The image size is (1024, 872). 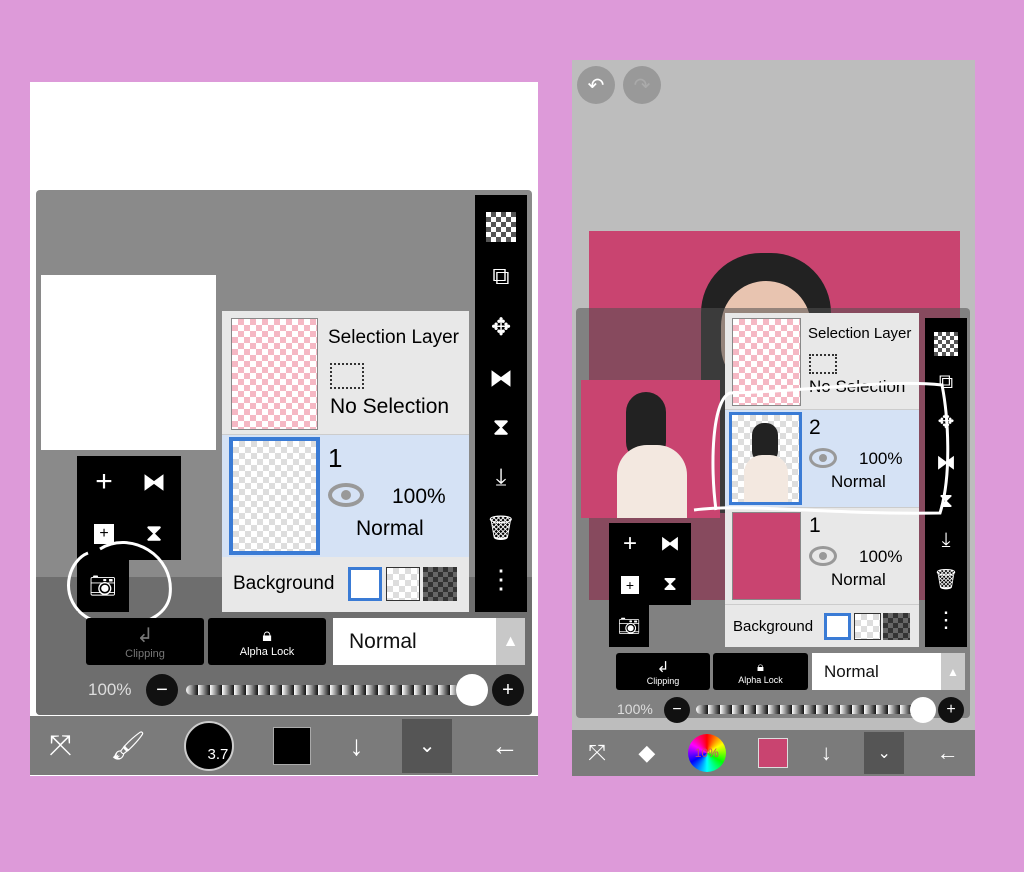 I want to click on duplicate-layer-icon: +, so click(x=630, y=585).